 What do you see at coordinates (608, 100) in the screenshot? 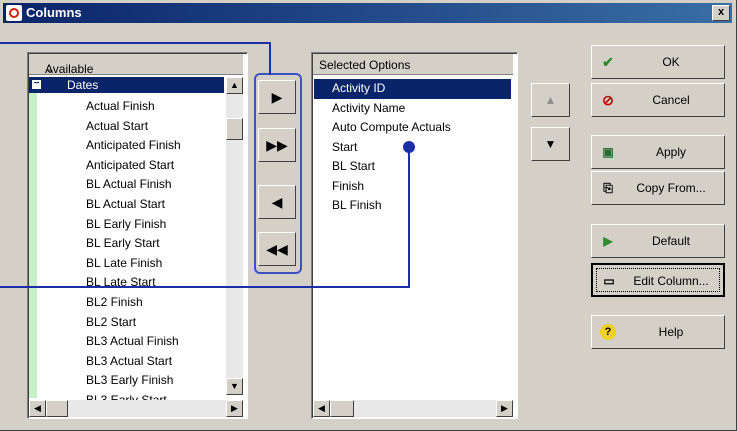
I see `no-entry-icon: ⊘` at bounding box center [608, 100].